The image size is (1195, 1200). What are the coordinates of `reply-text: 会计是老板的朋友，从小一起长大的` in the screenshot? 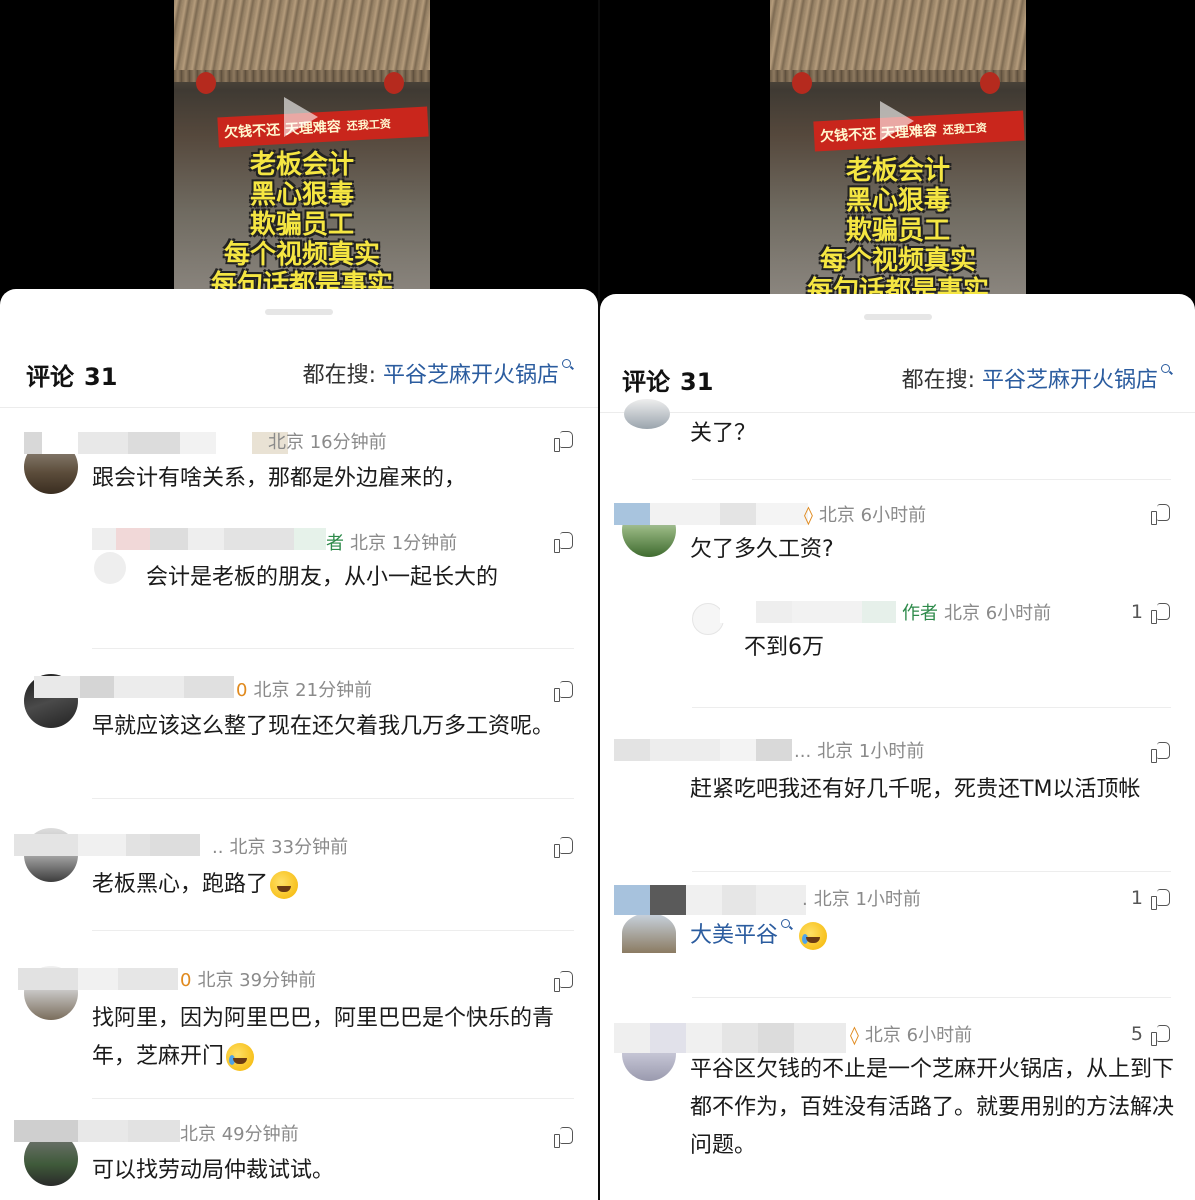 It's located at (322, 577).